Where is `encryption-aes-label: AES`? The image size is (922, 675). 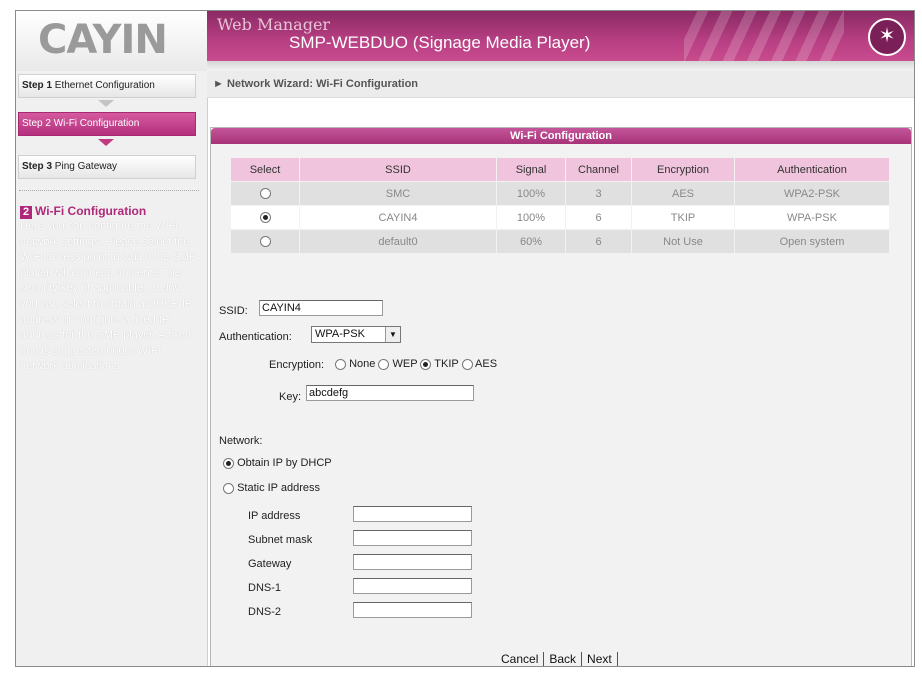
encryption-aes-label: AES is located at coordinates (486, 364).